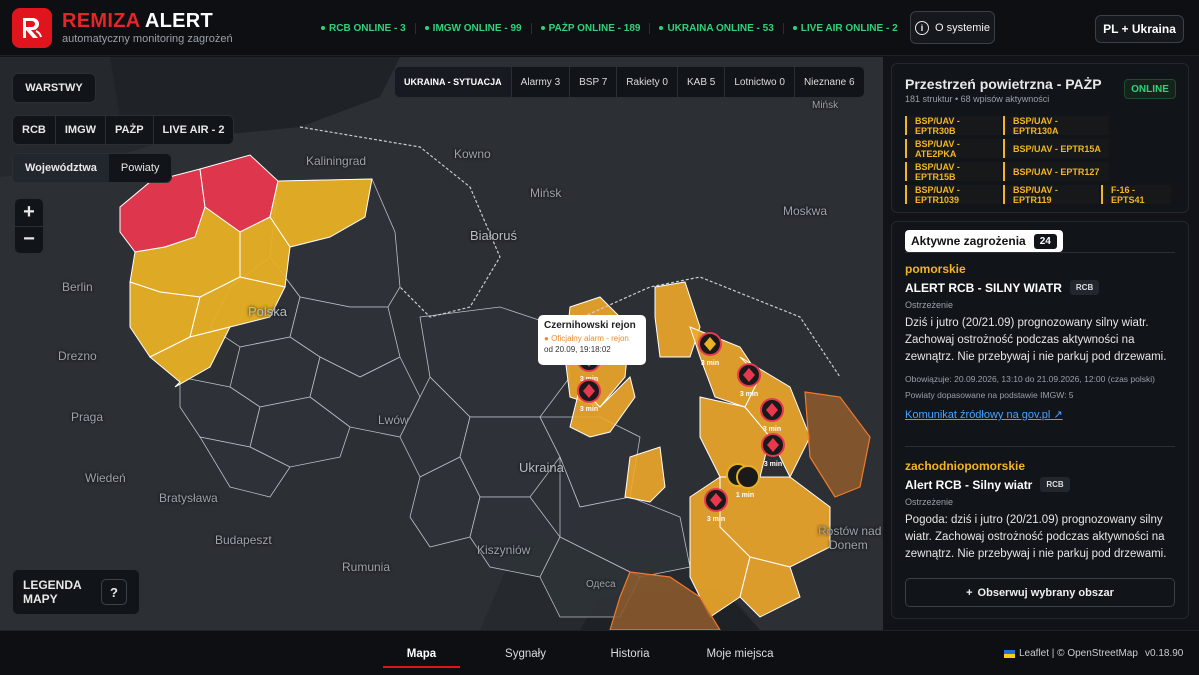  Describe the element at coordinates (577, 349) in the screenshot. I see `popup-date: od 20.09, 19:18:02` at that location.